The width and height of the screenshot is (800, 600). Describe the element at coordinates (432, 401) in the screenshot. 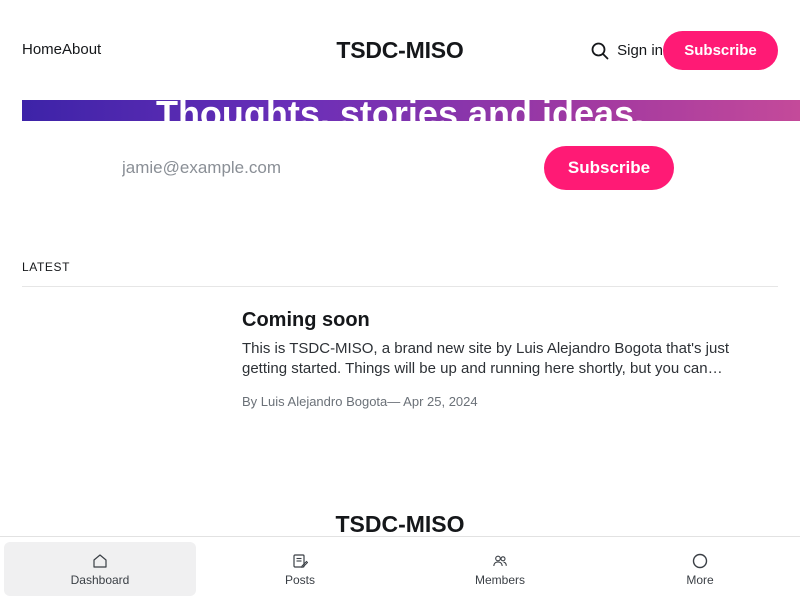

I see `post-date: — Apr 25, 2024` at that location.